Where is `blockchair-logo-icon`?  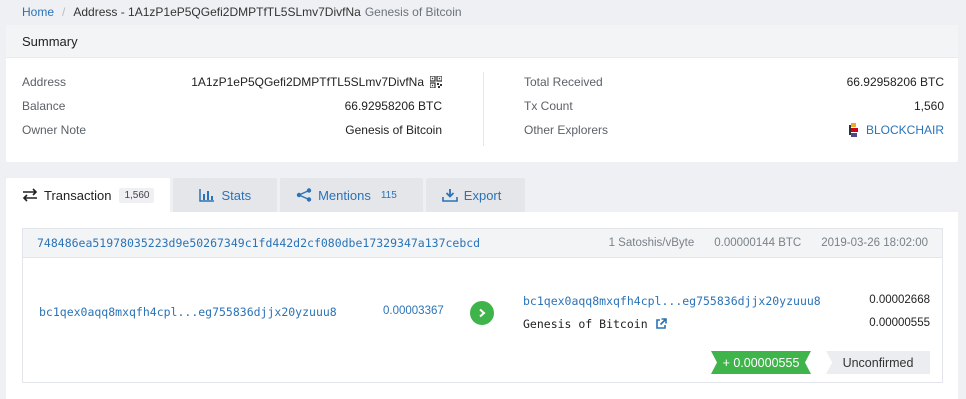 blockchair-logo-icon is located at coordinates (853, 130).